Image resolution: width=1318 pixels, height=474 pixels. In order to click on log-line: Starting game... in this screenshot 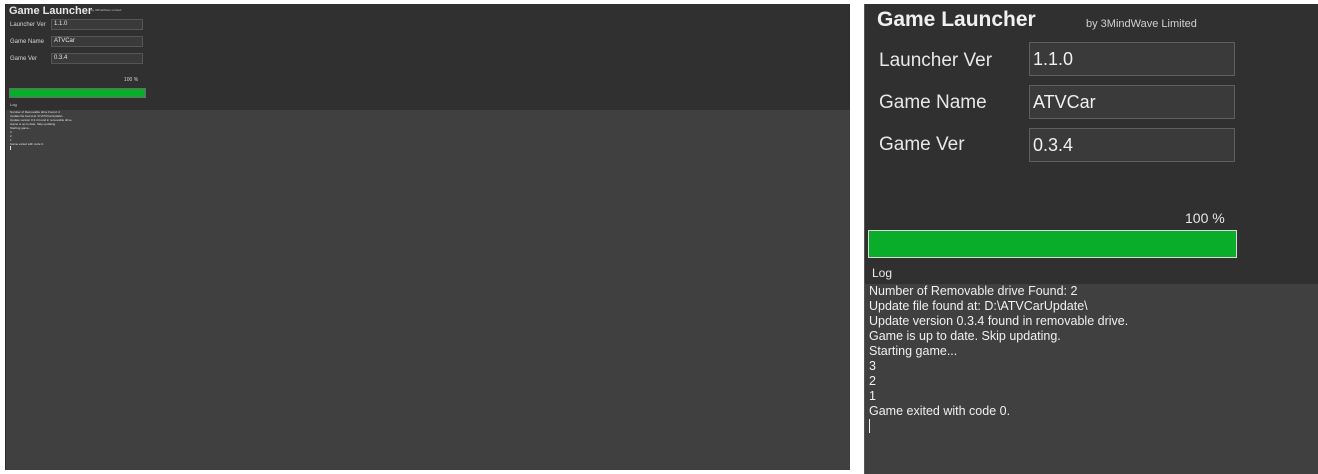, I will do `click(913, 351)`.